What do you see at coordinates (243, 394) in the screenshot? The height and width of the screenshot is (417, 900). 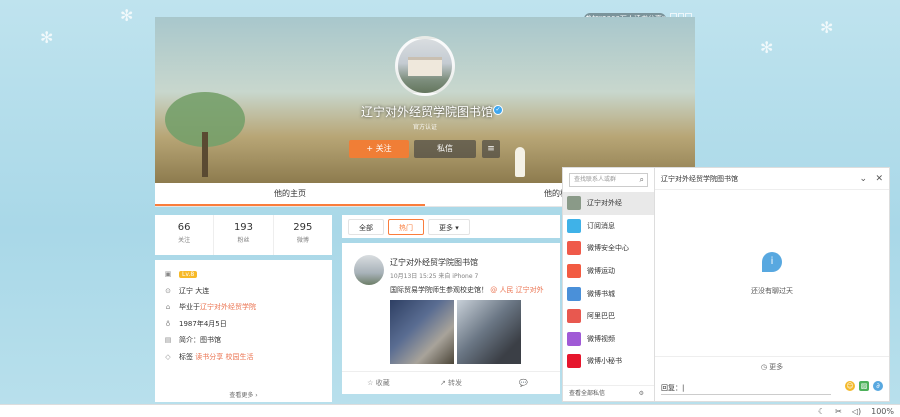 I see `about-more-link: 查看更多 ›` at bounding box center [243, 394].